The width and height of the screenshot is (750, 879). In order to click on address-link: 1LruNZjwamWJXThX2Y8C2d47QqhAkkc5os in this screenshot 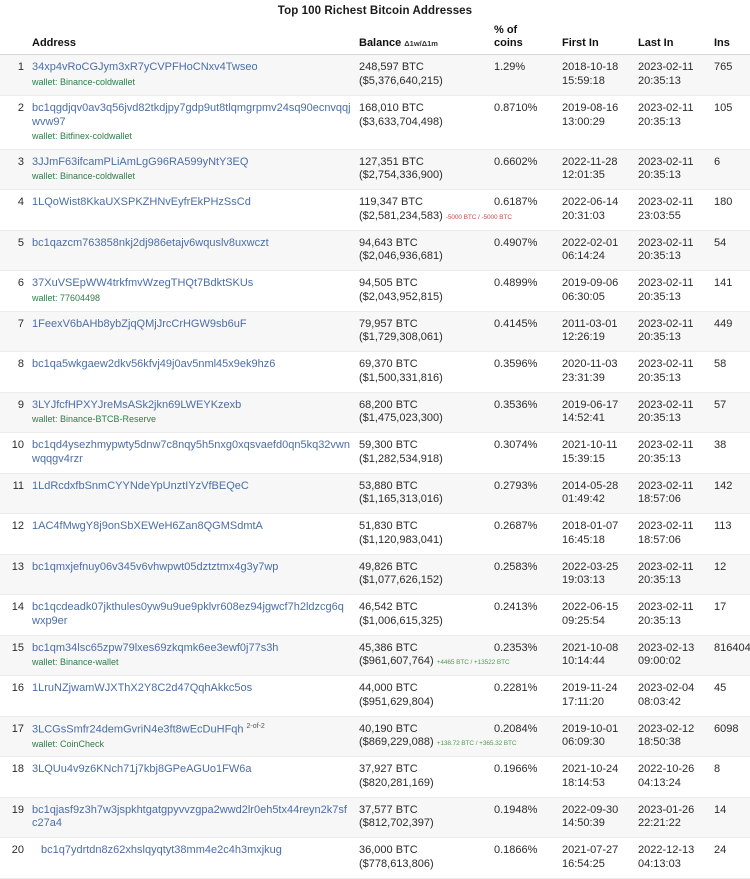, I will do `click(142, 688)`.